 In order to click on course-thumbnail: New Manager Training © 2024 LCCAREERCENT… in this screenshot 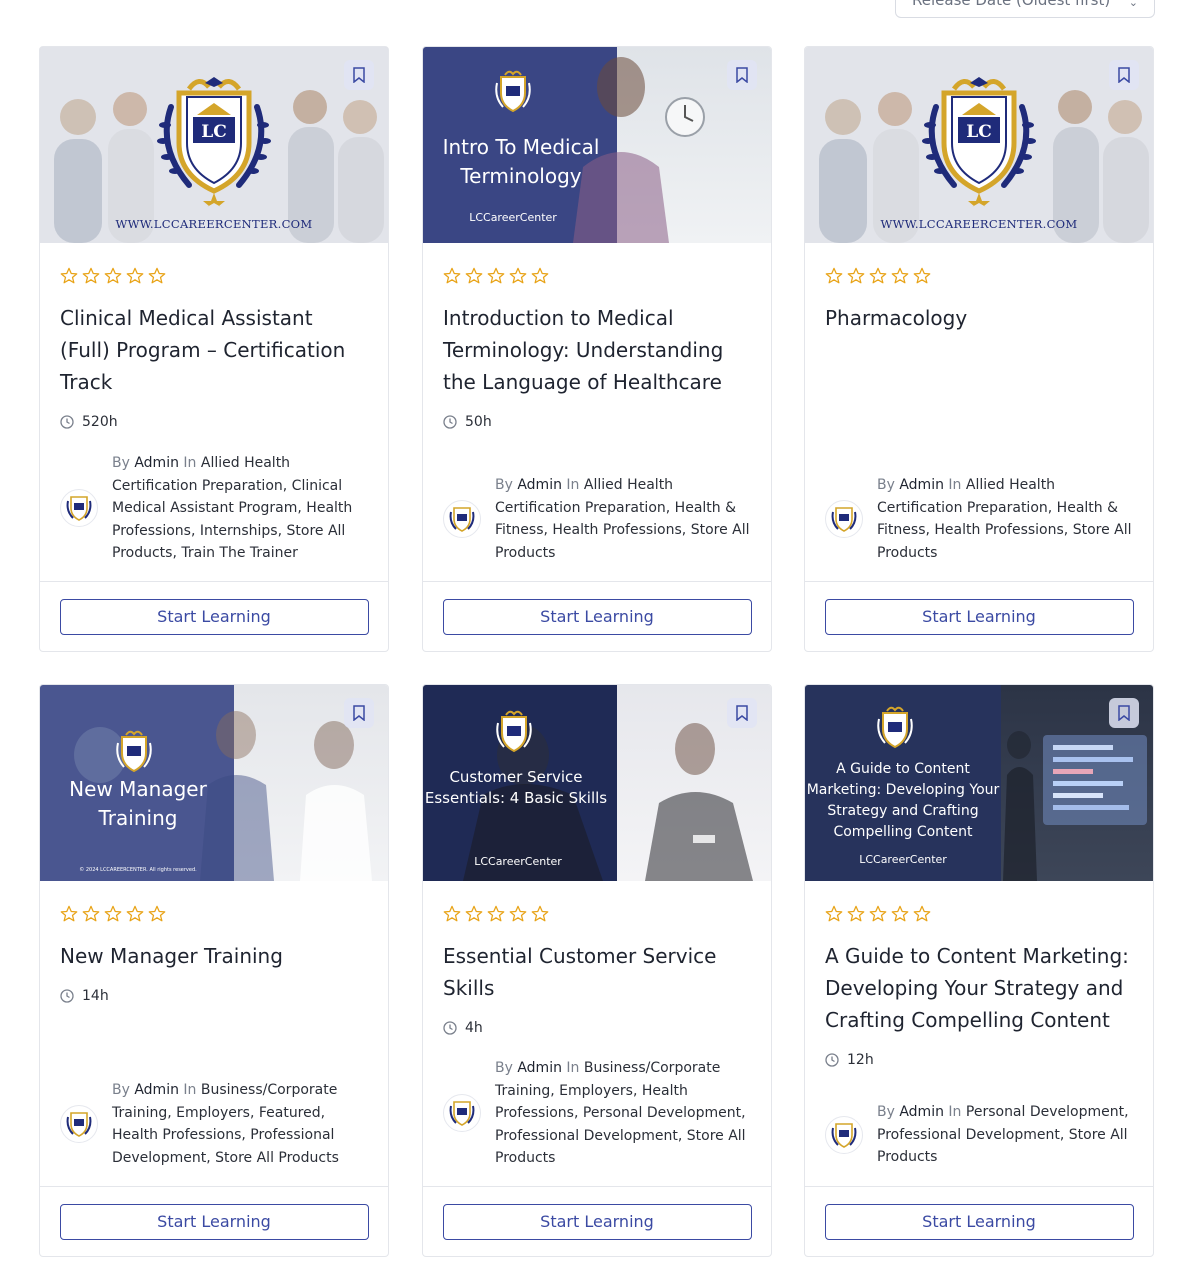, I will do `click(214, 783)`.